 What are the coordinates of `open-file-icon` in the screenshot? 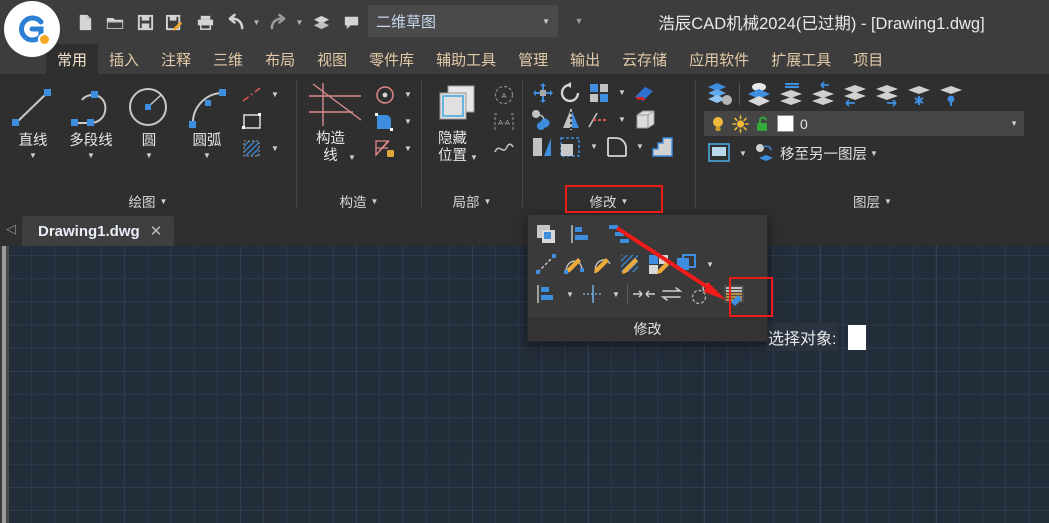 It's located at (115, 22).